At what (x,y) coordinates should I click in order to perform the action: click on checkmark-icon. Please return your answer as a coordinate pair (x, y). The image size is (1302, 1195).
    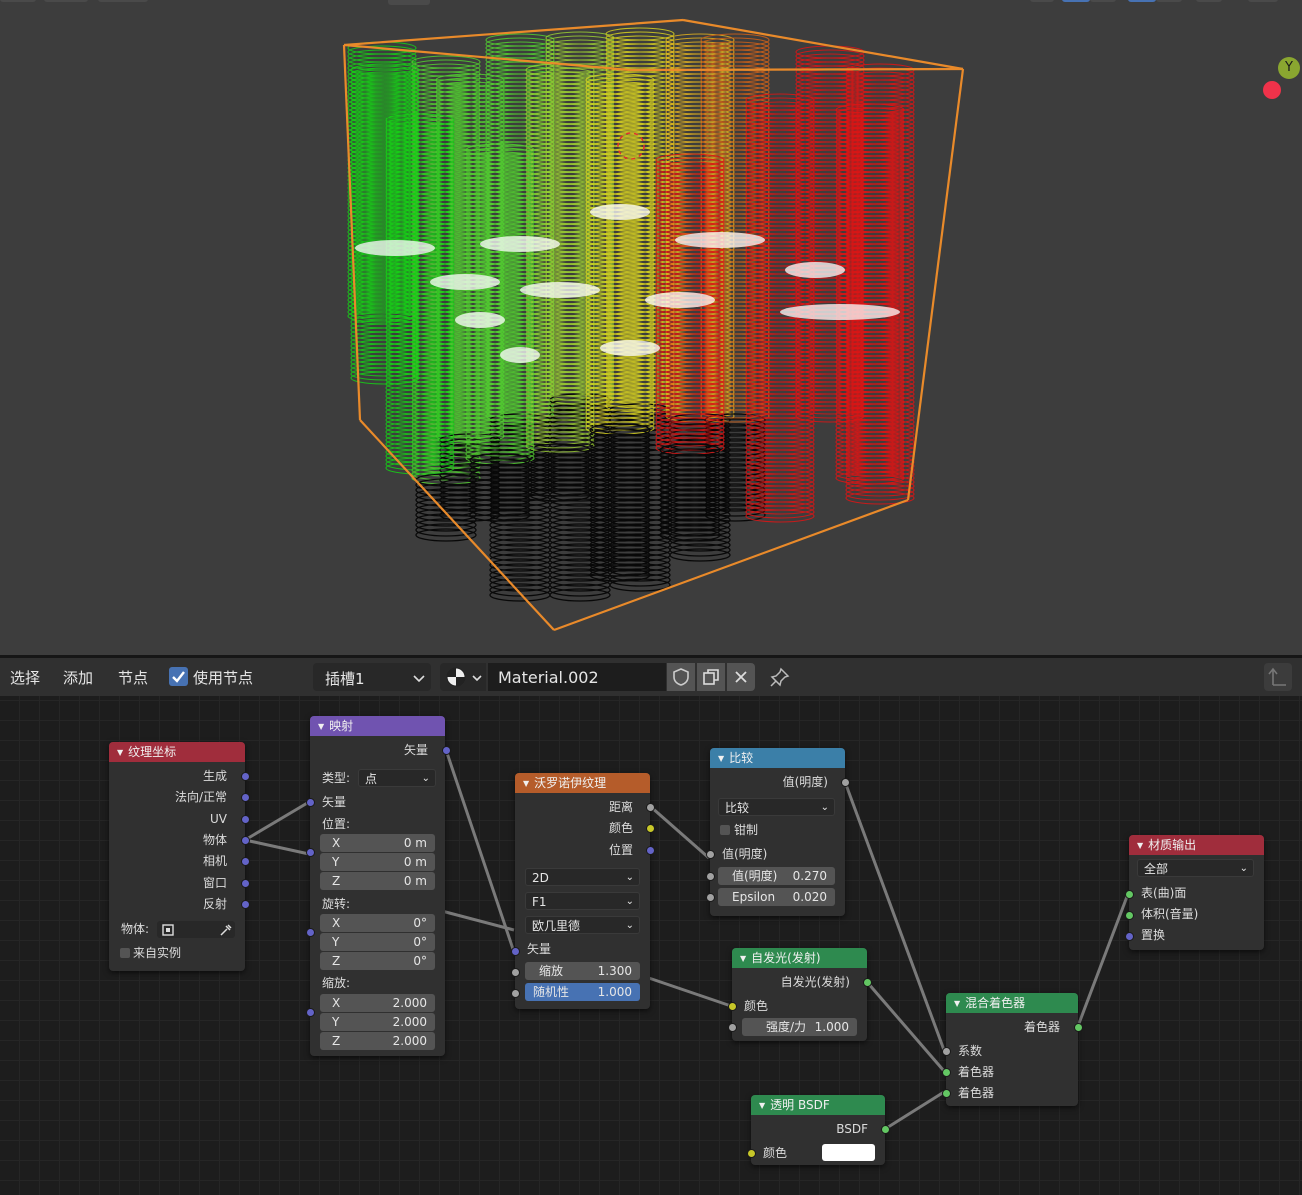
    Looking at the image, I should click on (178, 677).